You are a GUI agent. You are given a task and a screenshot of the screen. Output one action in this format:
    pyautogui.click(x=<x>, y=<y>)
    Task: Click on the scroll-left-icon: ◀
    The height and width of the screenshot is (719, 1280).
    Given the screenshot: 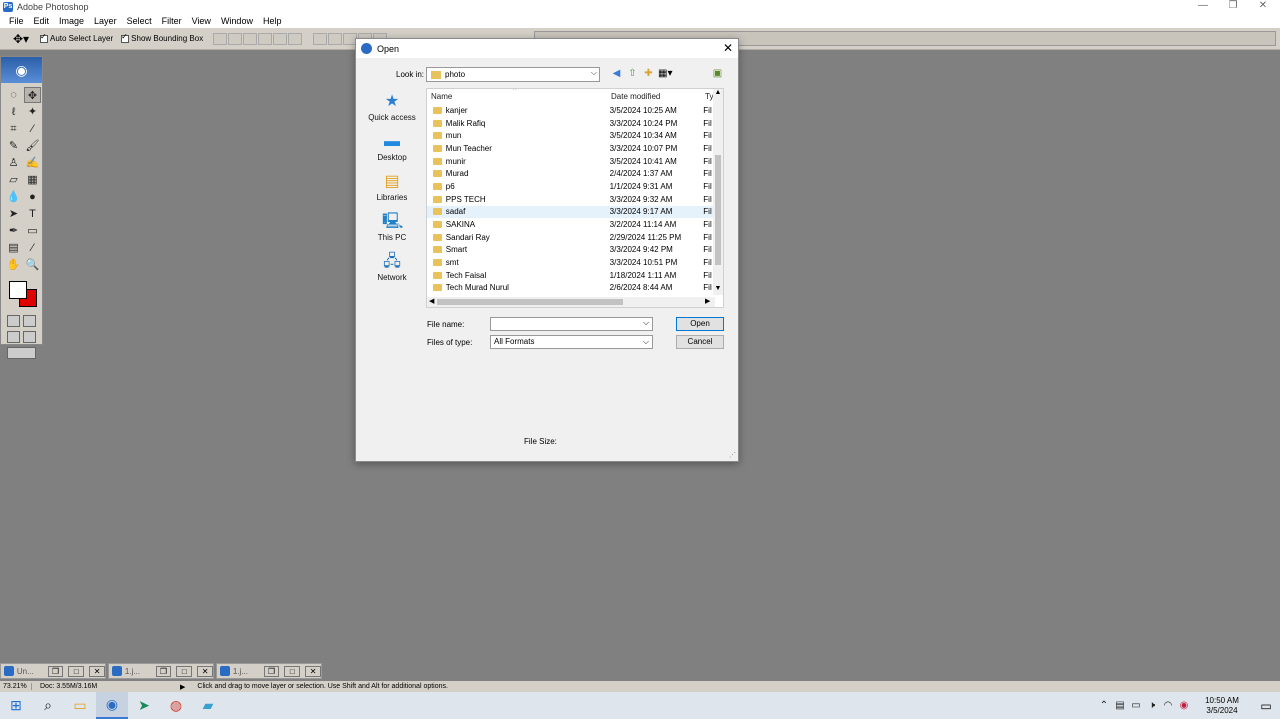 What is the action you would take?
    pyautogui.click(x=431, y=302)
    